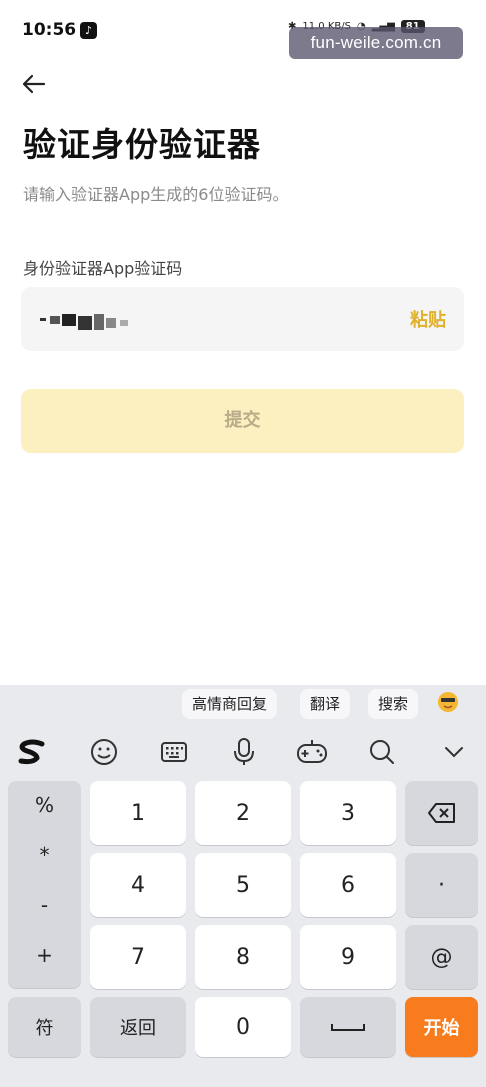 The image size is (486, 1087). What do you see at coordinates (103, 268) in the screenshot?
I see `code-field-label: 身份验证器App验证码` at bounding box center [103, 268].